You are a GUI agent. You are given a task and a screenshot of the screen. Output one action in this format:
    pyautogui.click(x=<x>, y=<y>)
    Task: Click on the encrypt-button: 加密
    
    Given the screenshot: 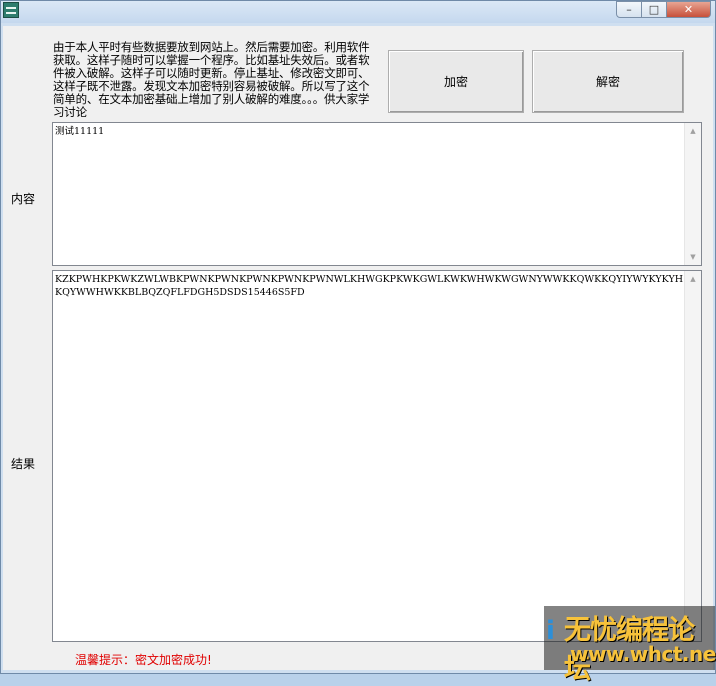 What is the action you would take?
    pyautogui.click(x=456, y=81)
    